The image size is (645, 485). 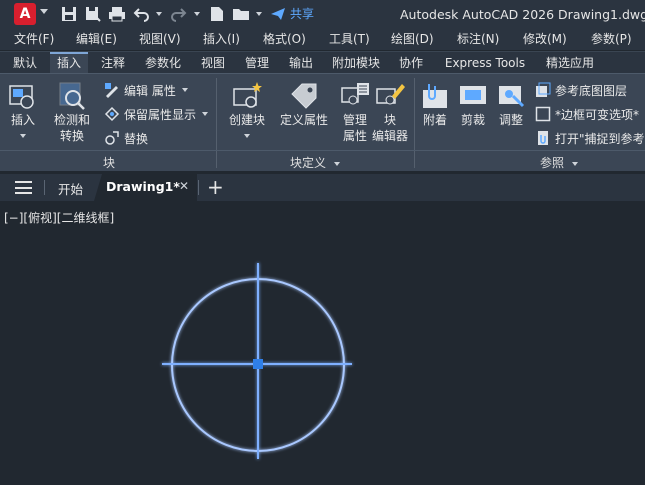 I want to click on underlay-layers-label: 参考底图图层, so click(x=591, y=90).